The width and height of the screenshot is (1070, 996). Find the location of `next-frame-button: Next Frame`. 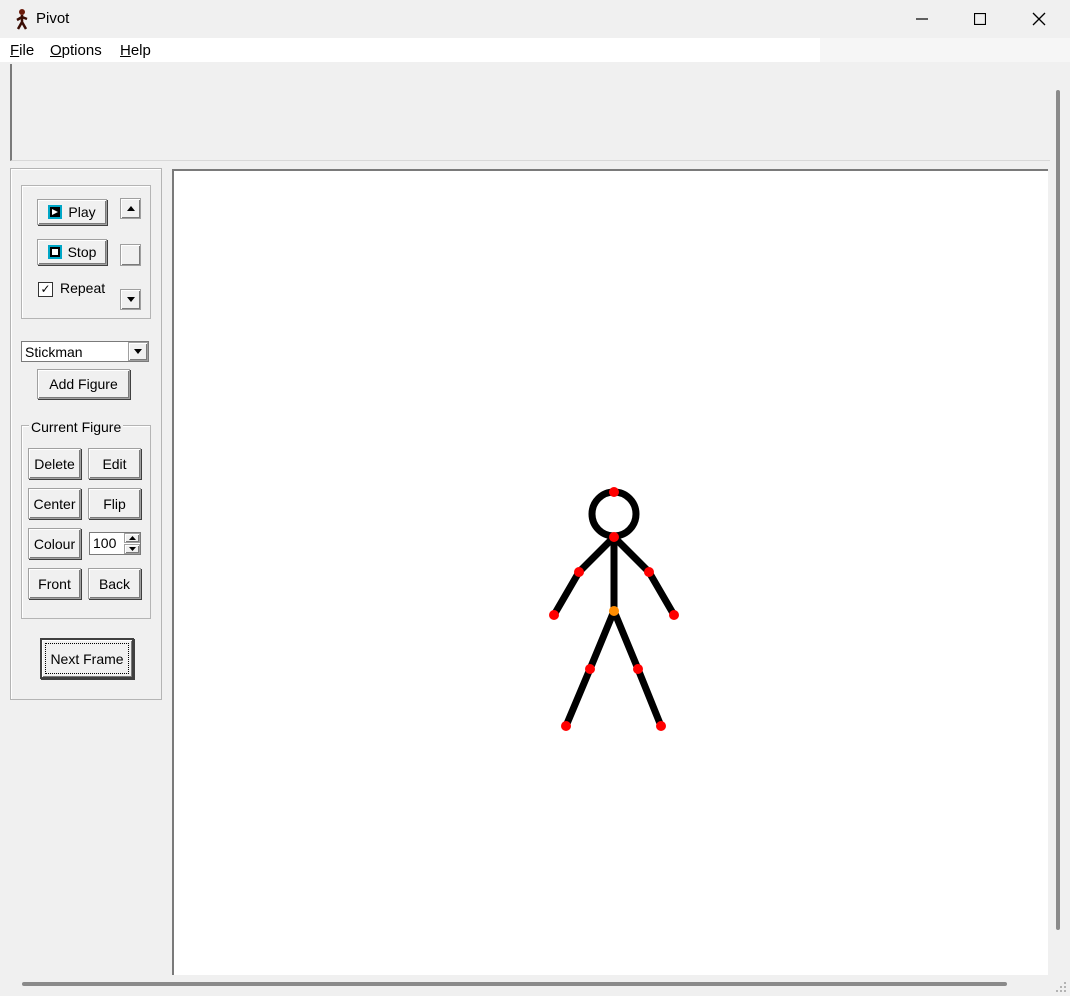

next-frame-button: Next Frame is located at coordinates (87, 658).